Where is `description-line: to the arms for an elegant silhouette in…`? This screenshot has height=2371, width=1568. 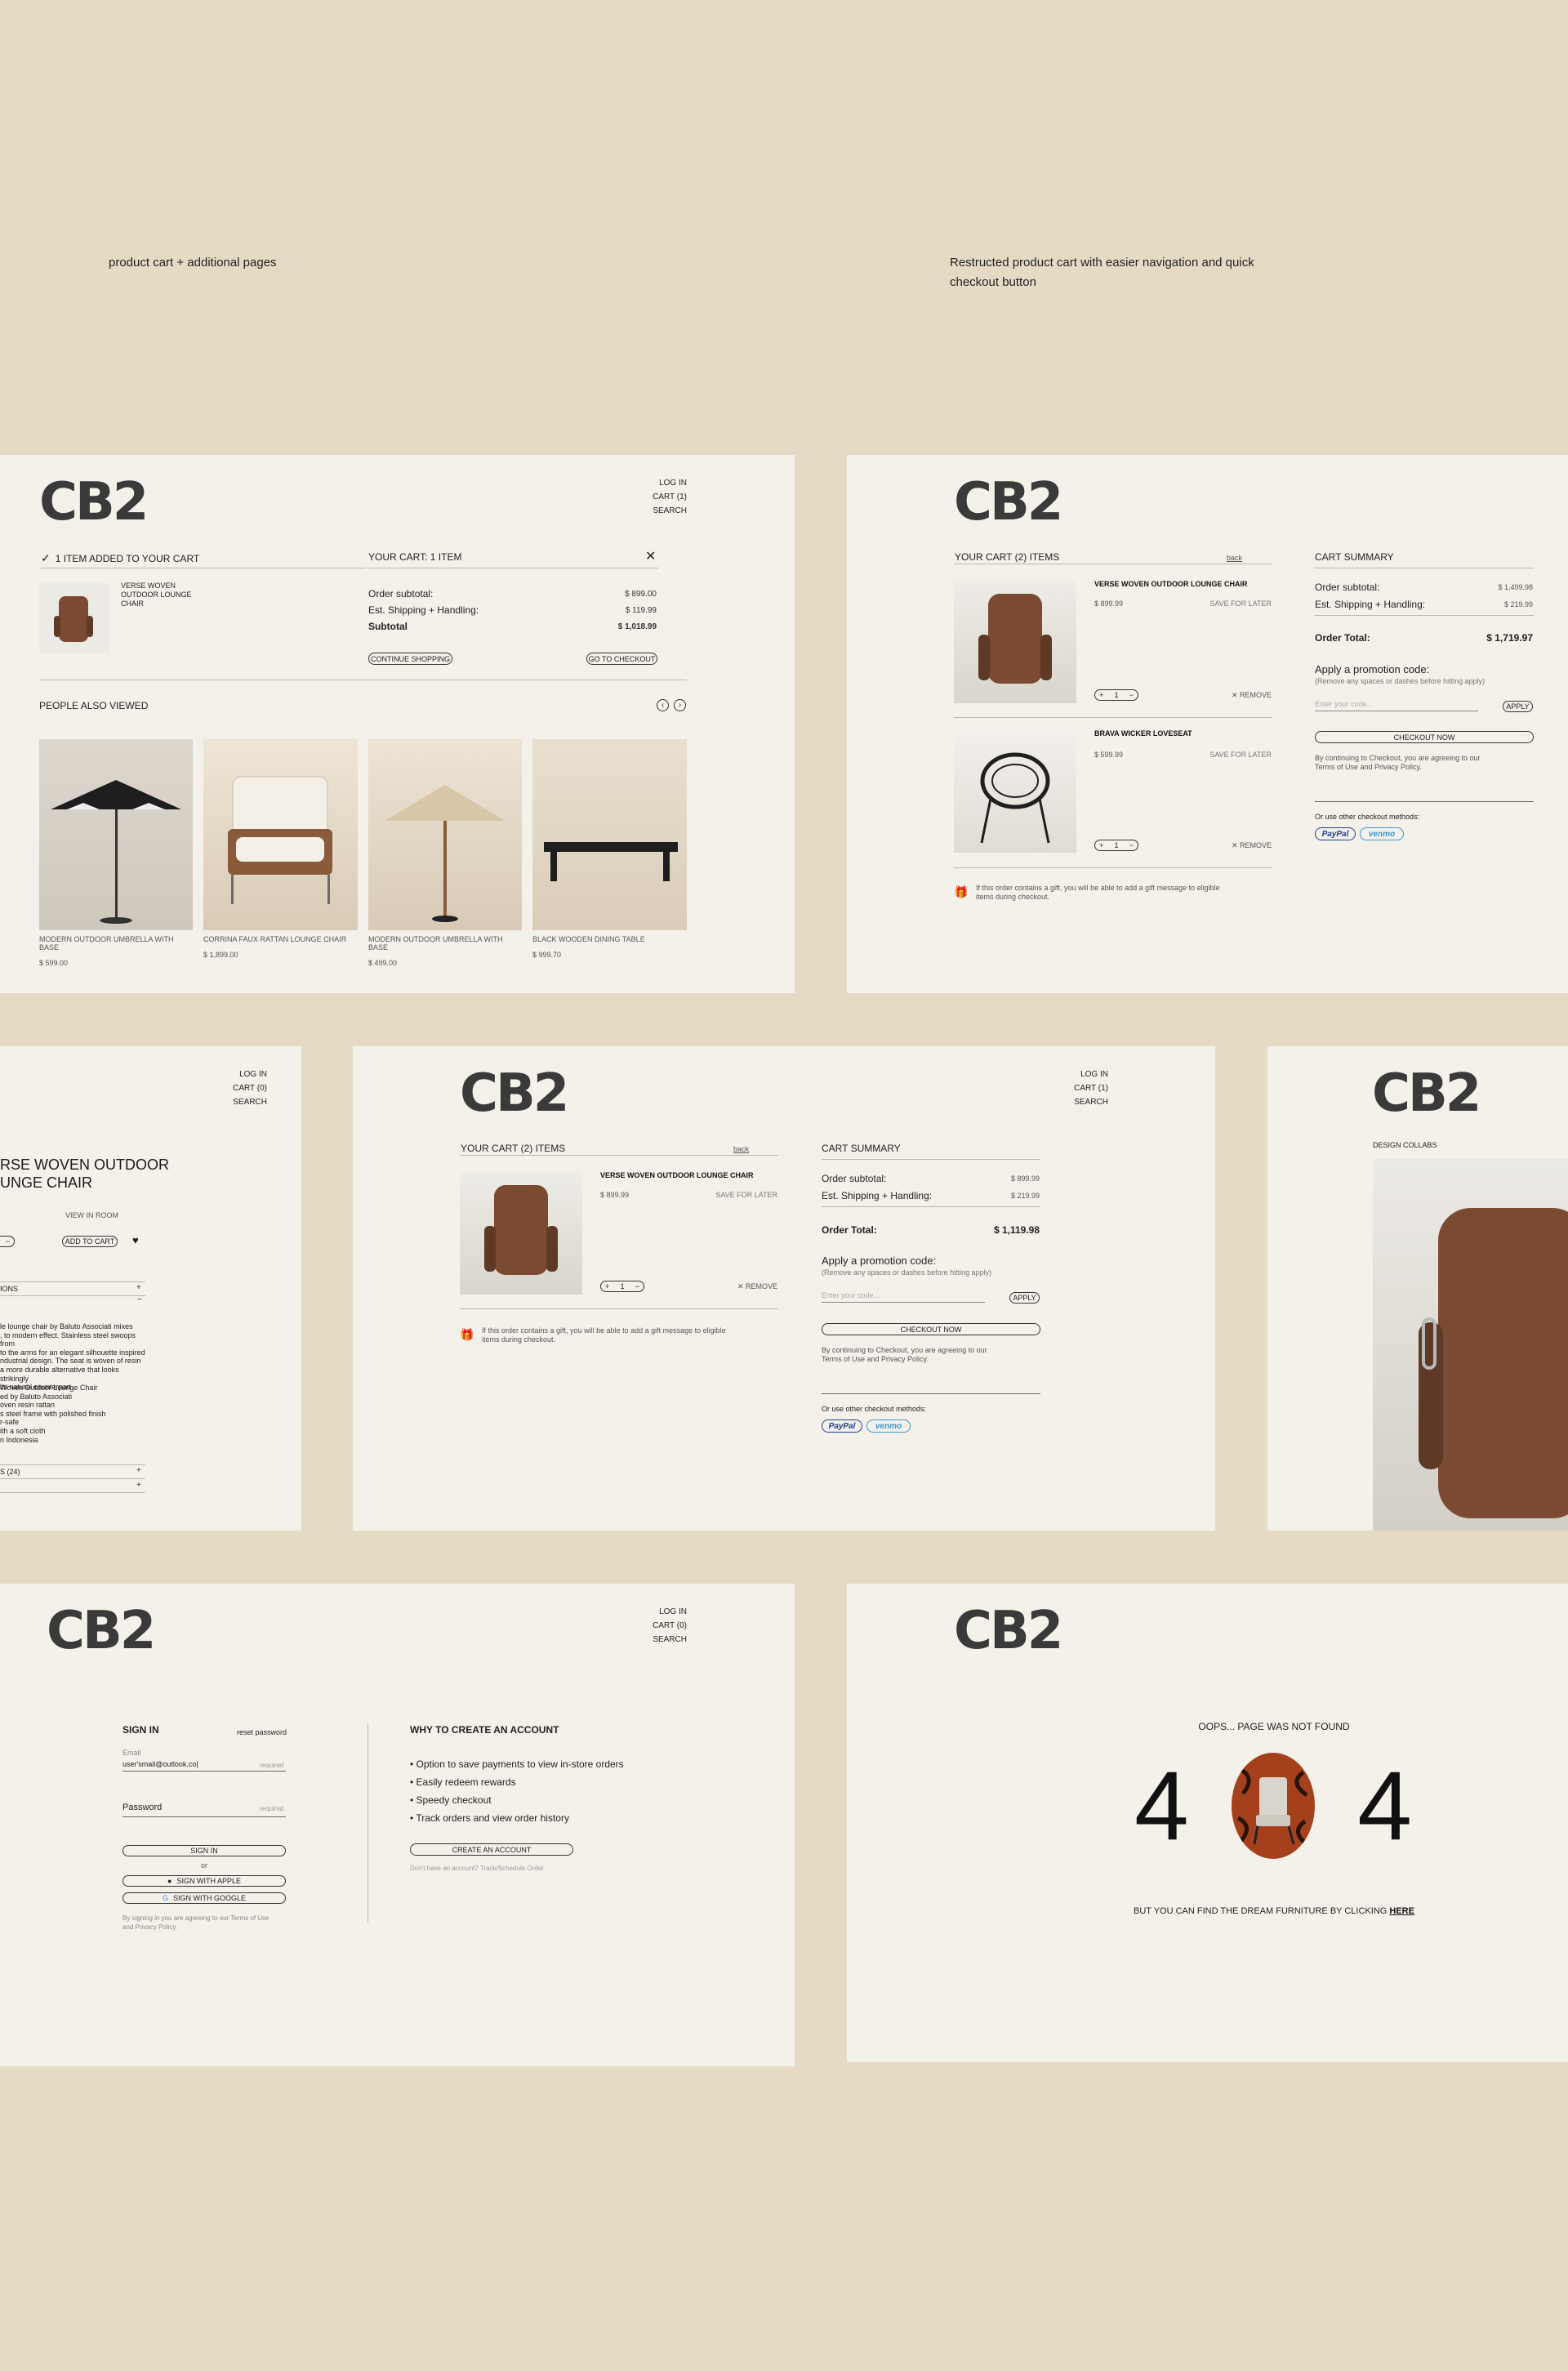
description-line: to the arms for an elegant silhouette in… is located at coordinates (72, 1352).